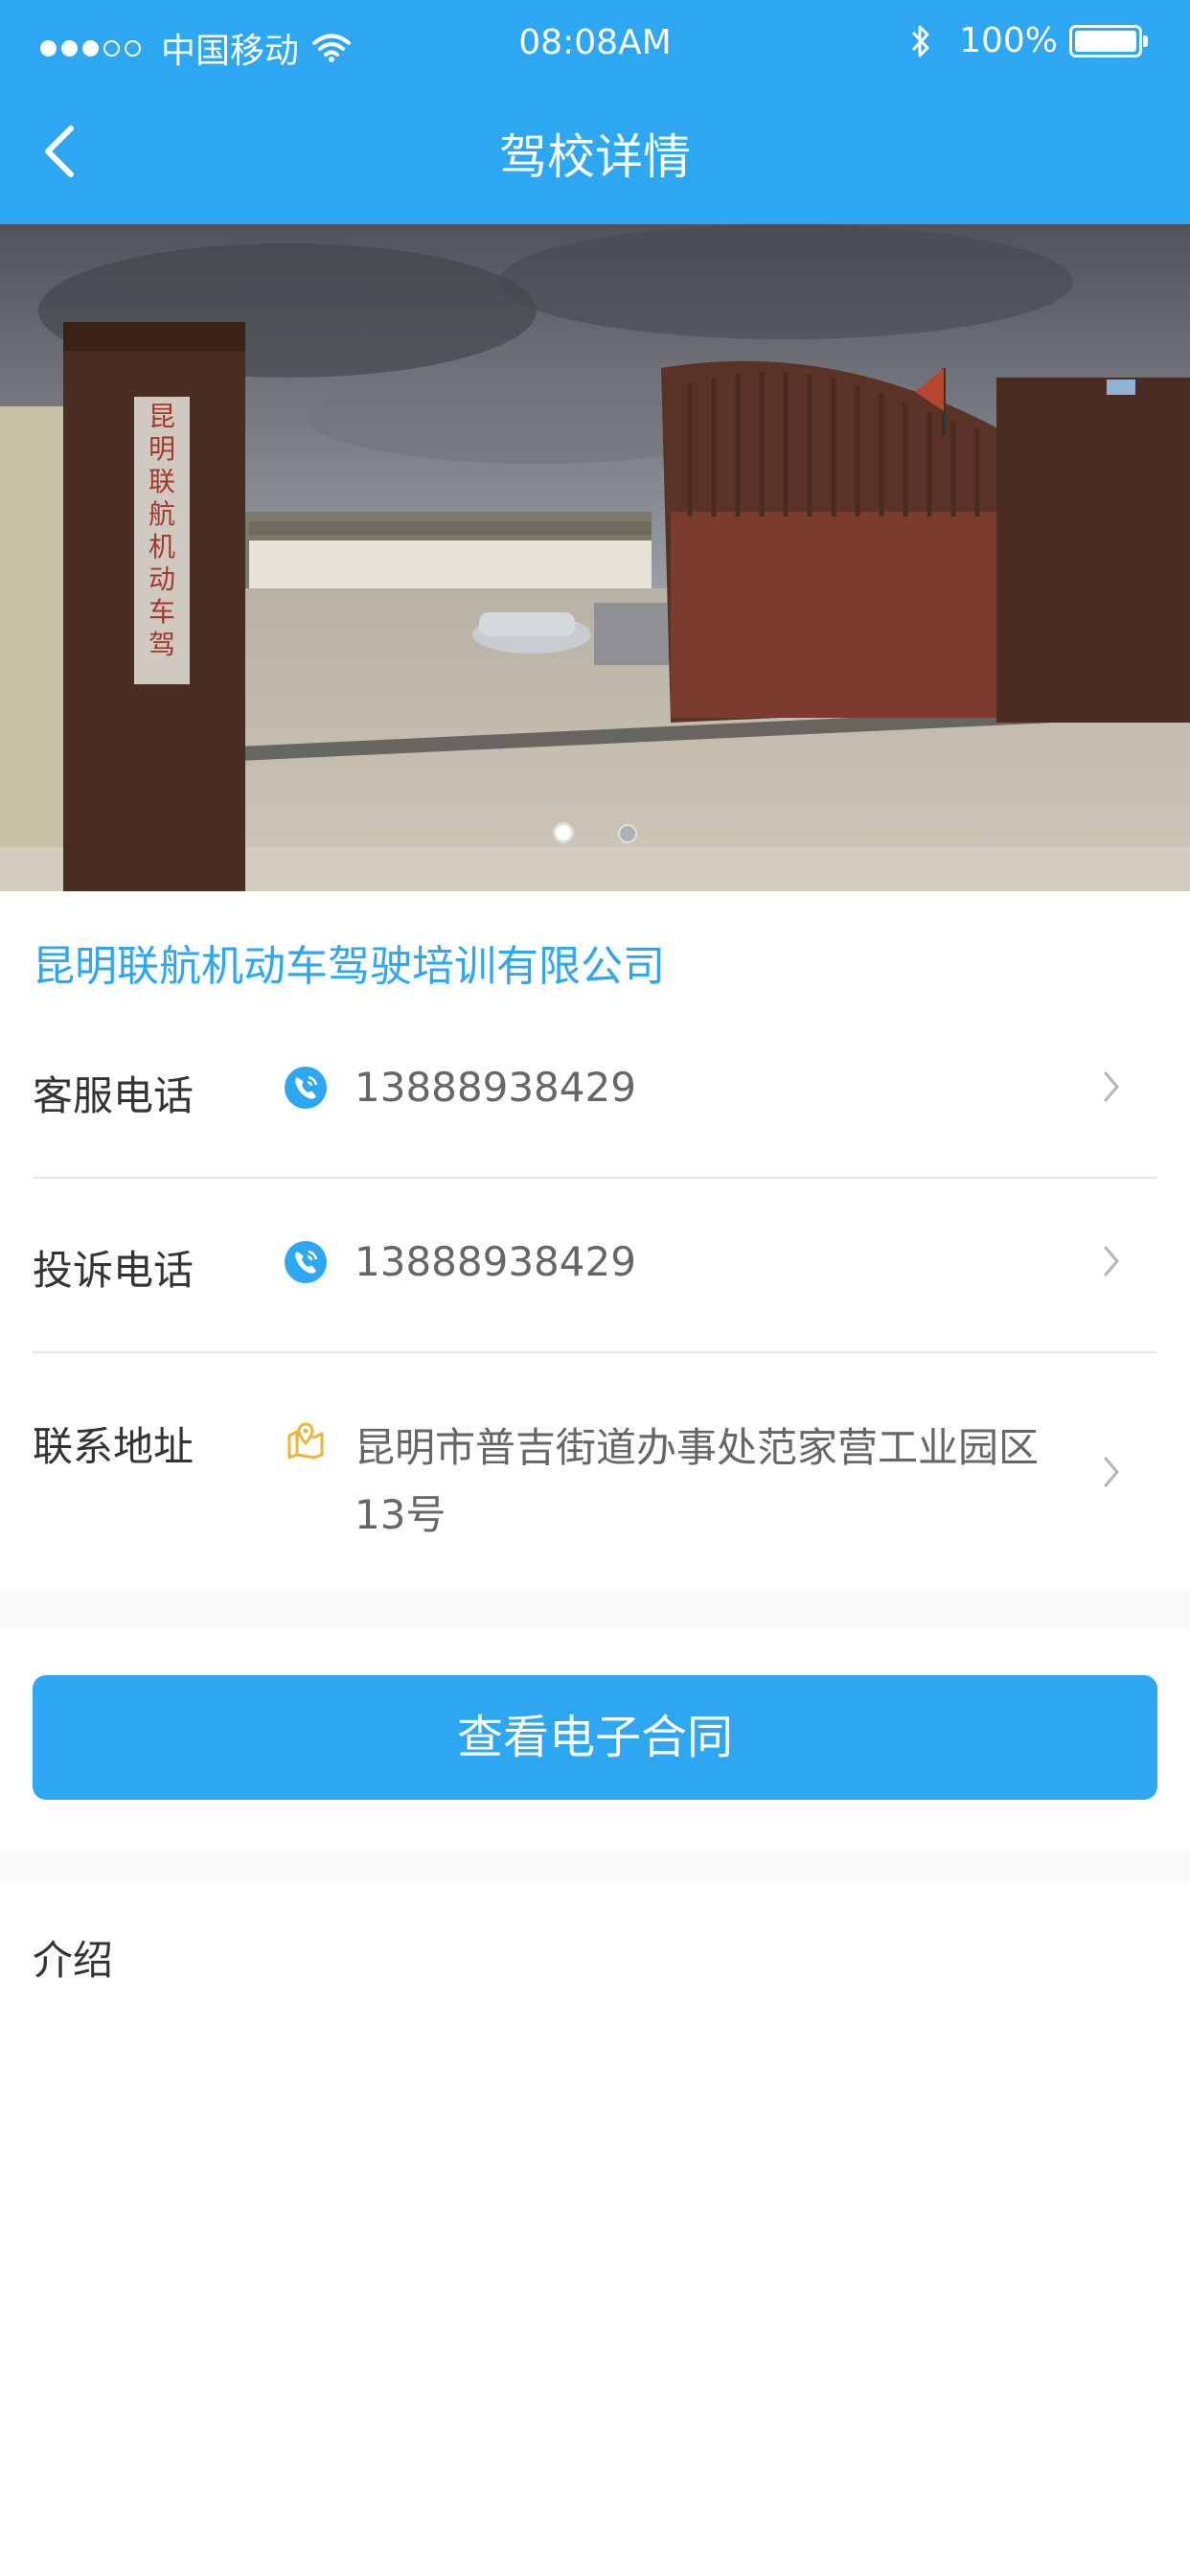 This screenshot has height=2576, width=1190. Describe the element at coordinates (595, 1737) in the screenshot. I see `view-e-contract-button: 查看电子合同` at that location.